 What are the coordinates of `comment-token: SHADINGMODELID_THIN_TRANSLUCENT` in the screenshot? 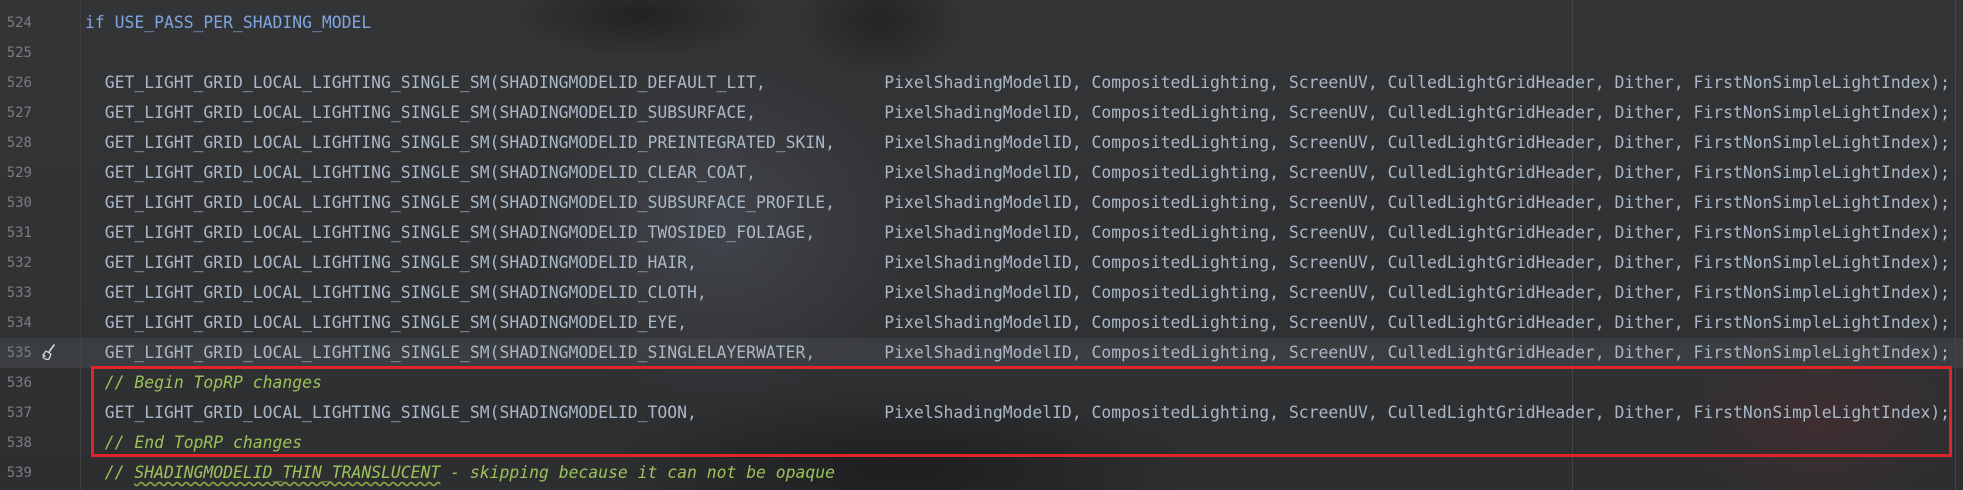 It's located at (287, 472).